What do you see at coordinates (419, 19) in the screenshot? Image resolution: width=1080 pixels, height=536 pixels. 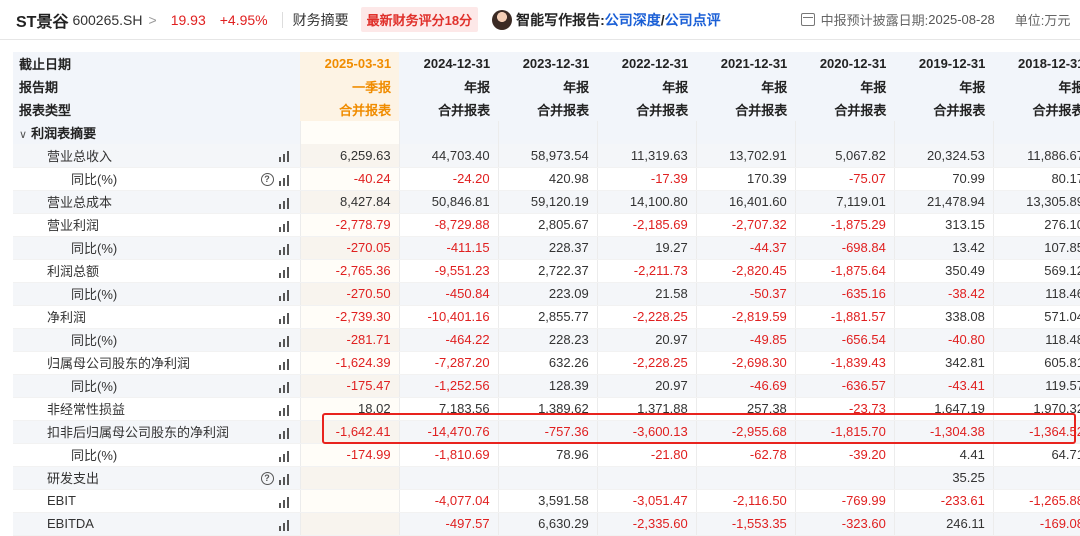 I see `financial-score-badge: 最新财务评分18分` at bounding box center [419, 19].